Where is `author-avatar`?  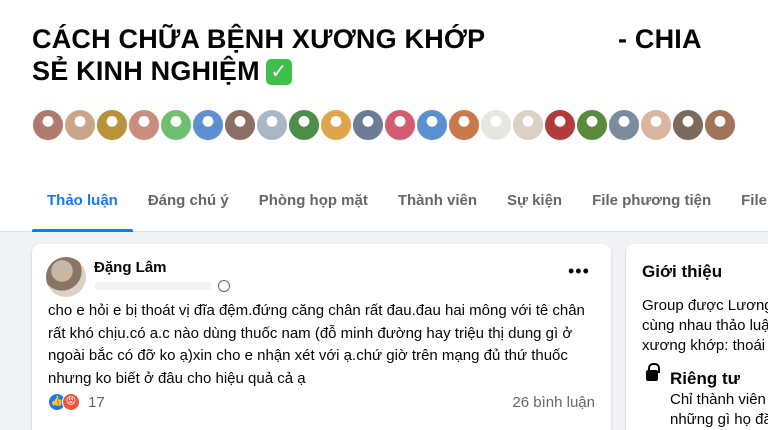
author-avatar is located at coordinates (66, 277).